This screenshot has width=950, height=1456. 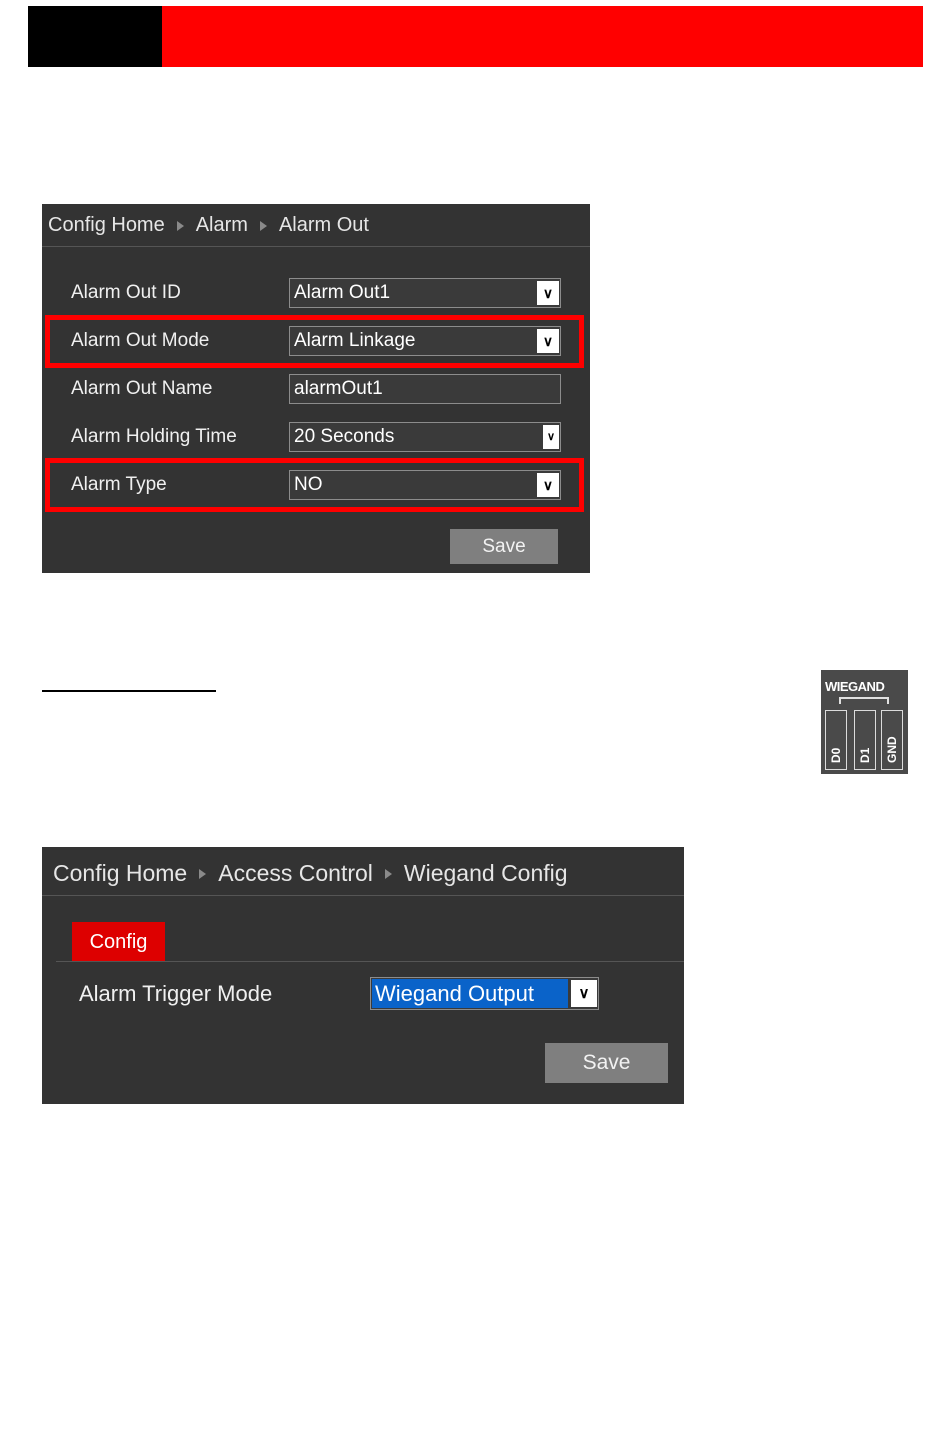 What do you see at coordinates (836, 740) in the screenshot?
I see `wiegand-pin-d0: D0` at bounding box center [836, 740].